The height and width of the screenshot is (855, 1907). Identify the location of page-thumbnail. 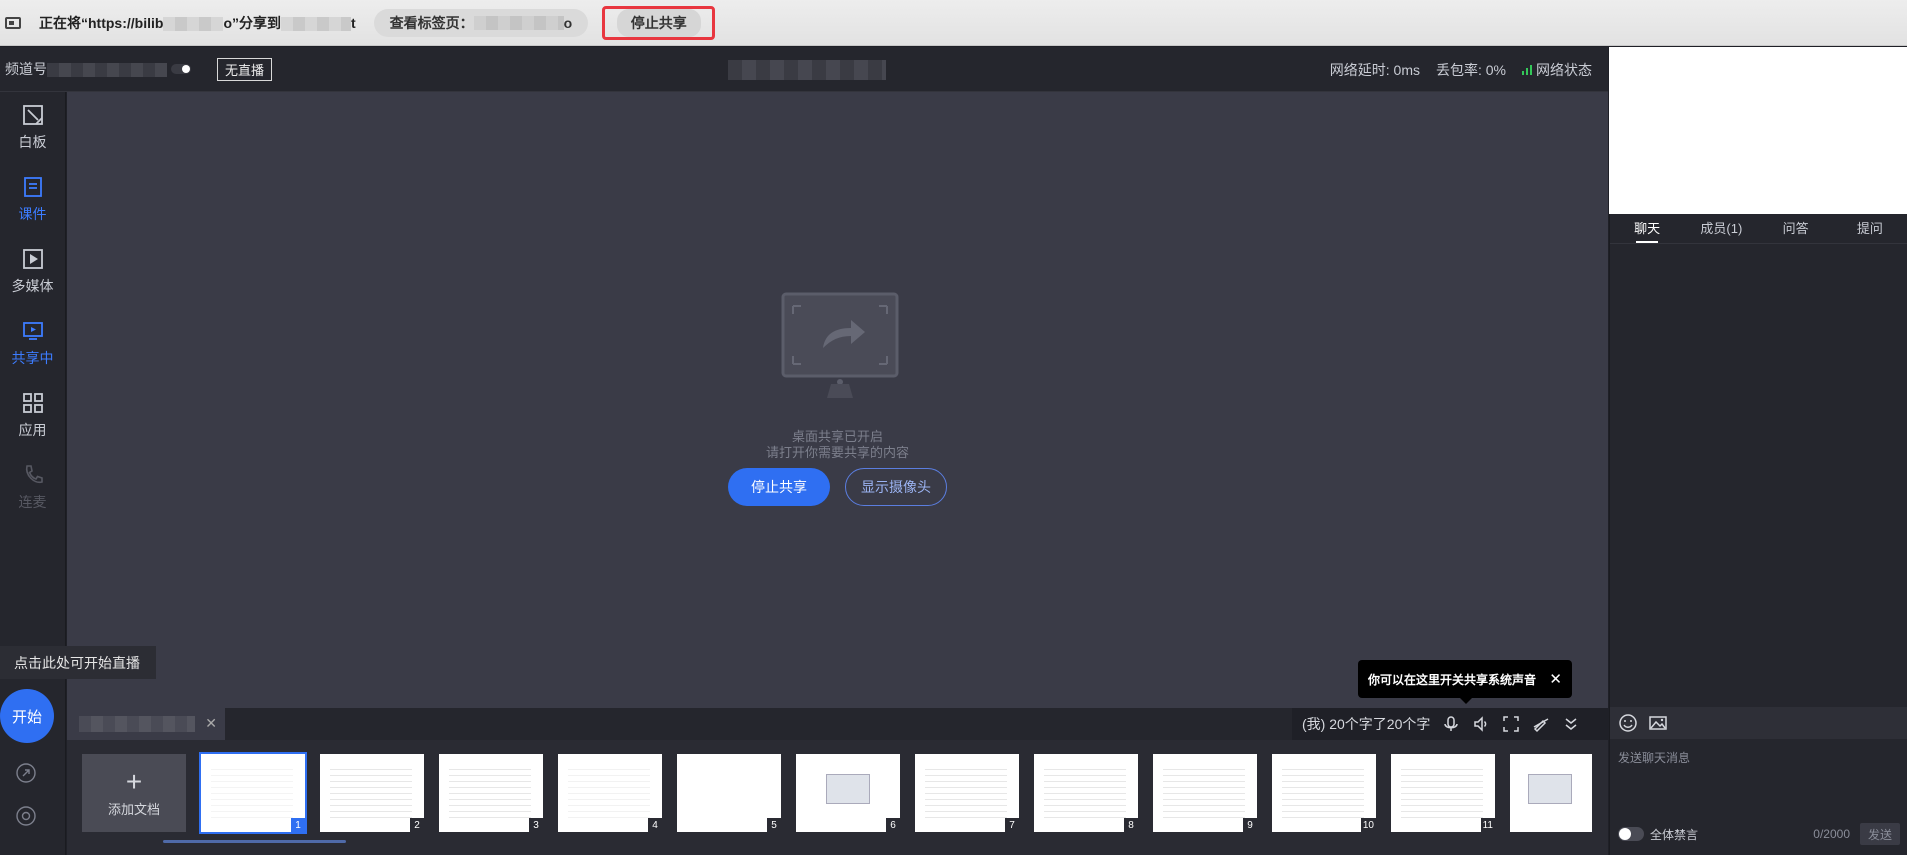
(1551, 793).